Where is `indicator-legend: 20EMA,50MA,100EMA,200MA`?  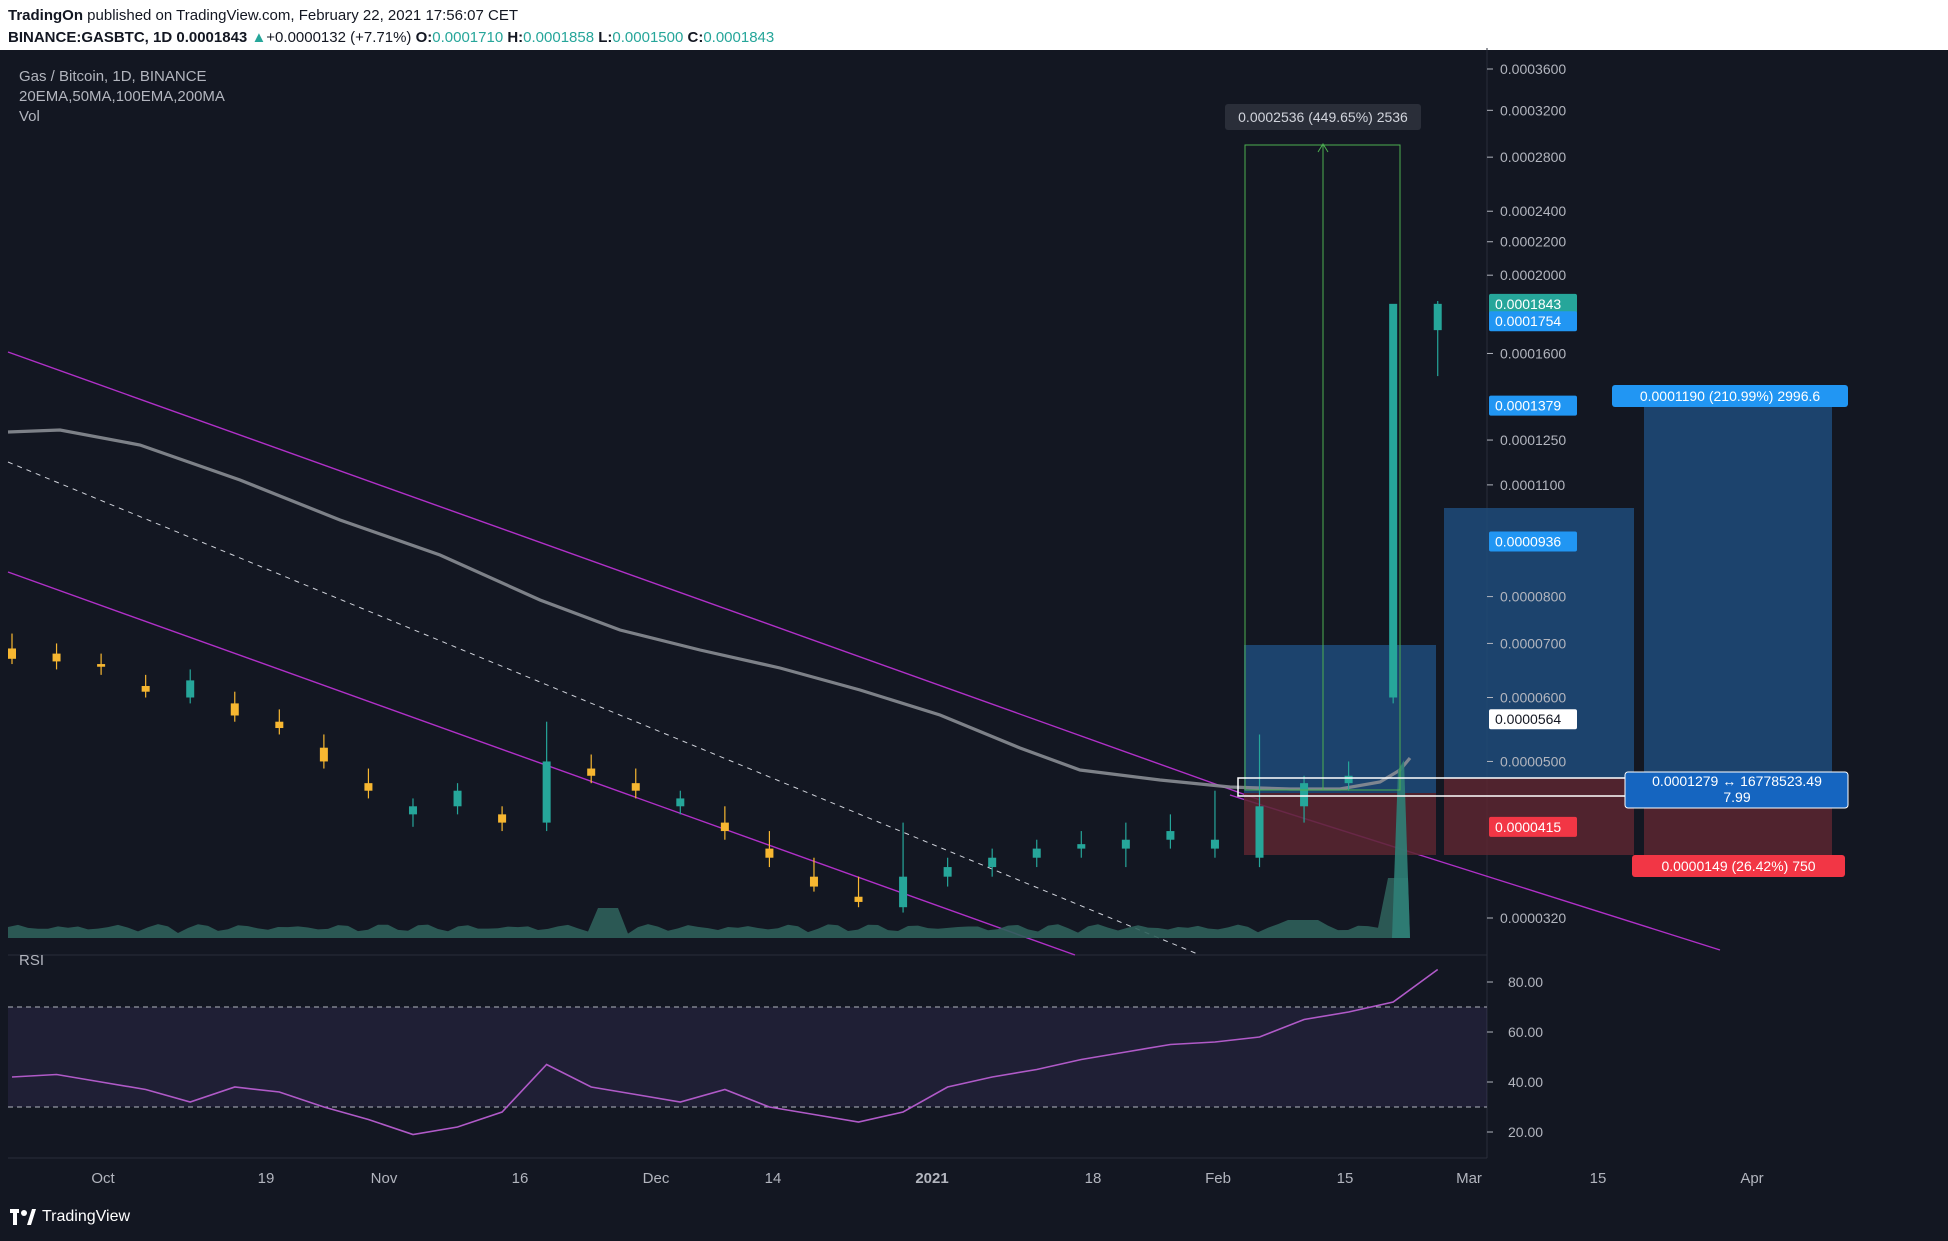
indicator-legend: 20EMA,50MA,100EMA,200MA is located at coordinates (122, 96).